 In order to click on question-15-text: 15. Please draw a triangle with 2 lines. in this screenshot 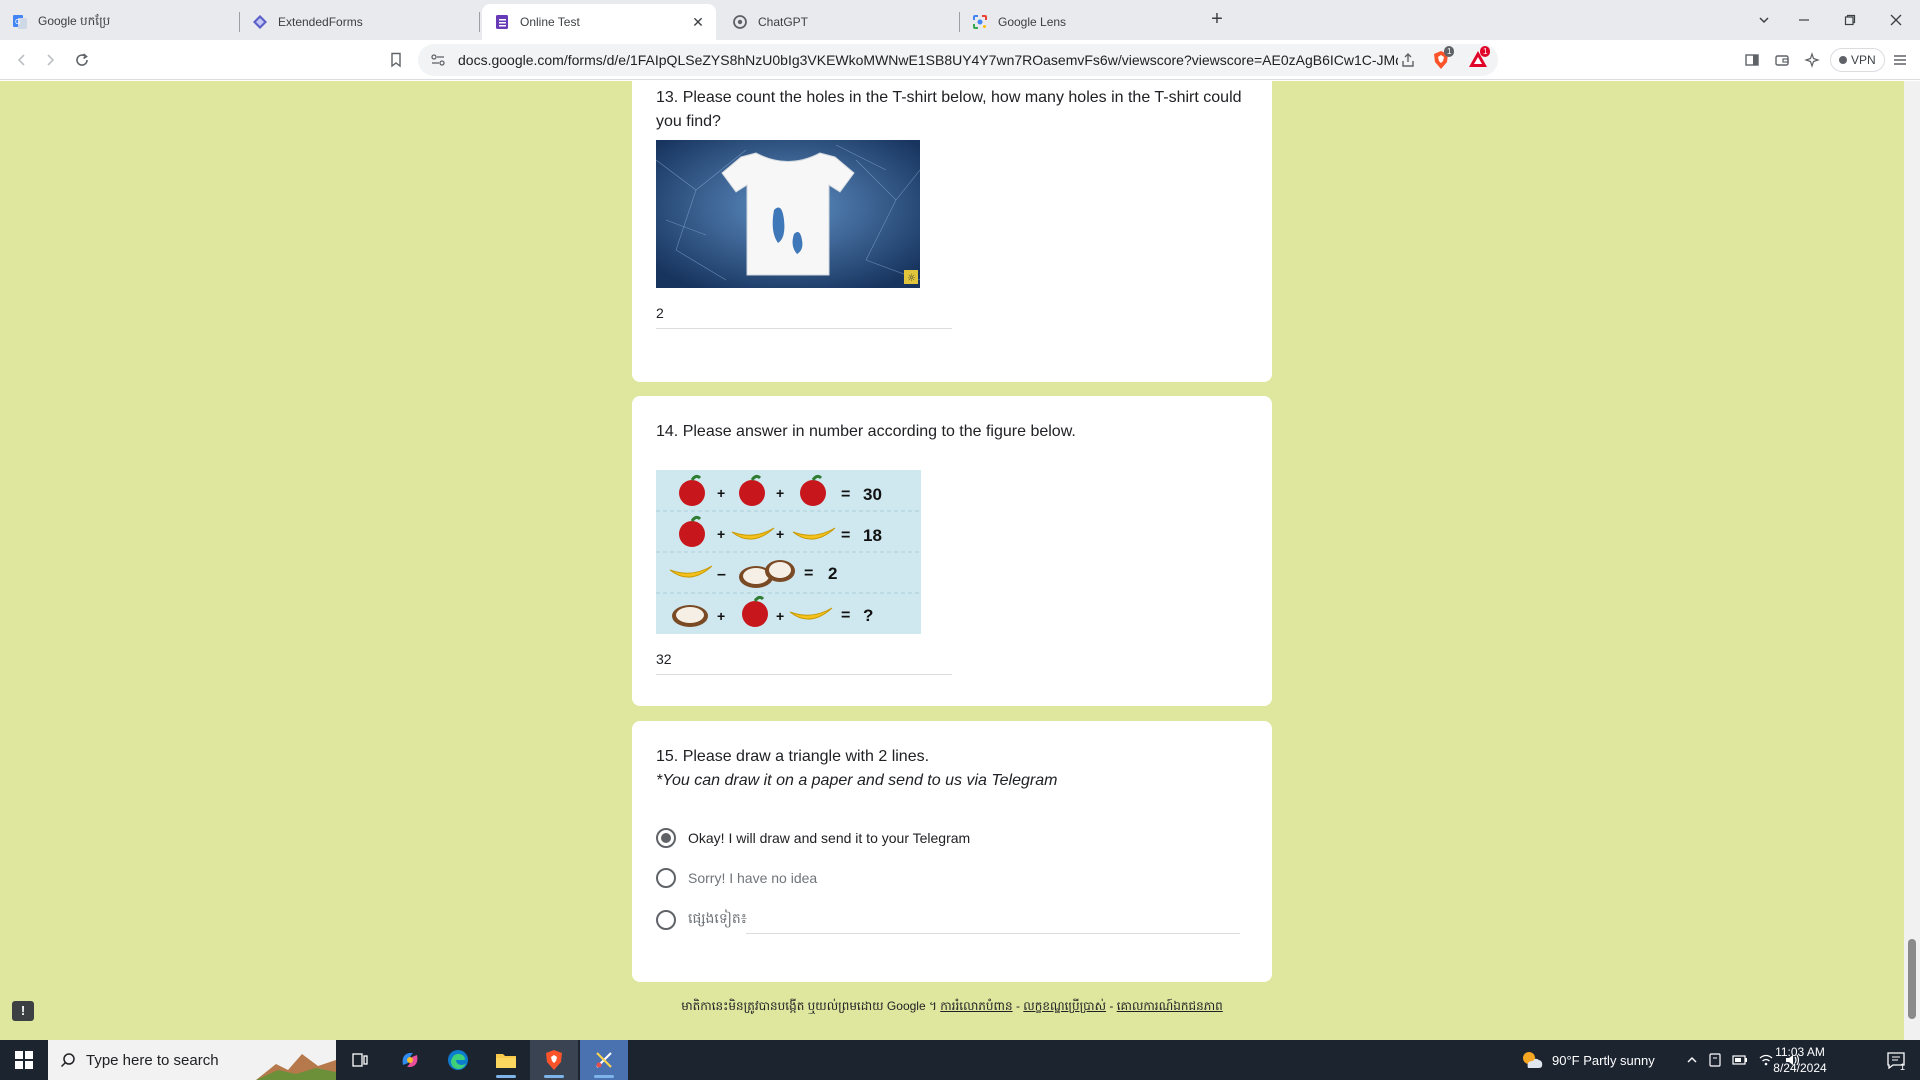, I will do `click(793, 756)`.